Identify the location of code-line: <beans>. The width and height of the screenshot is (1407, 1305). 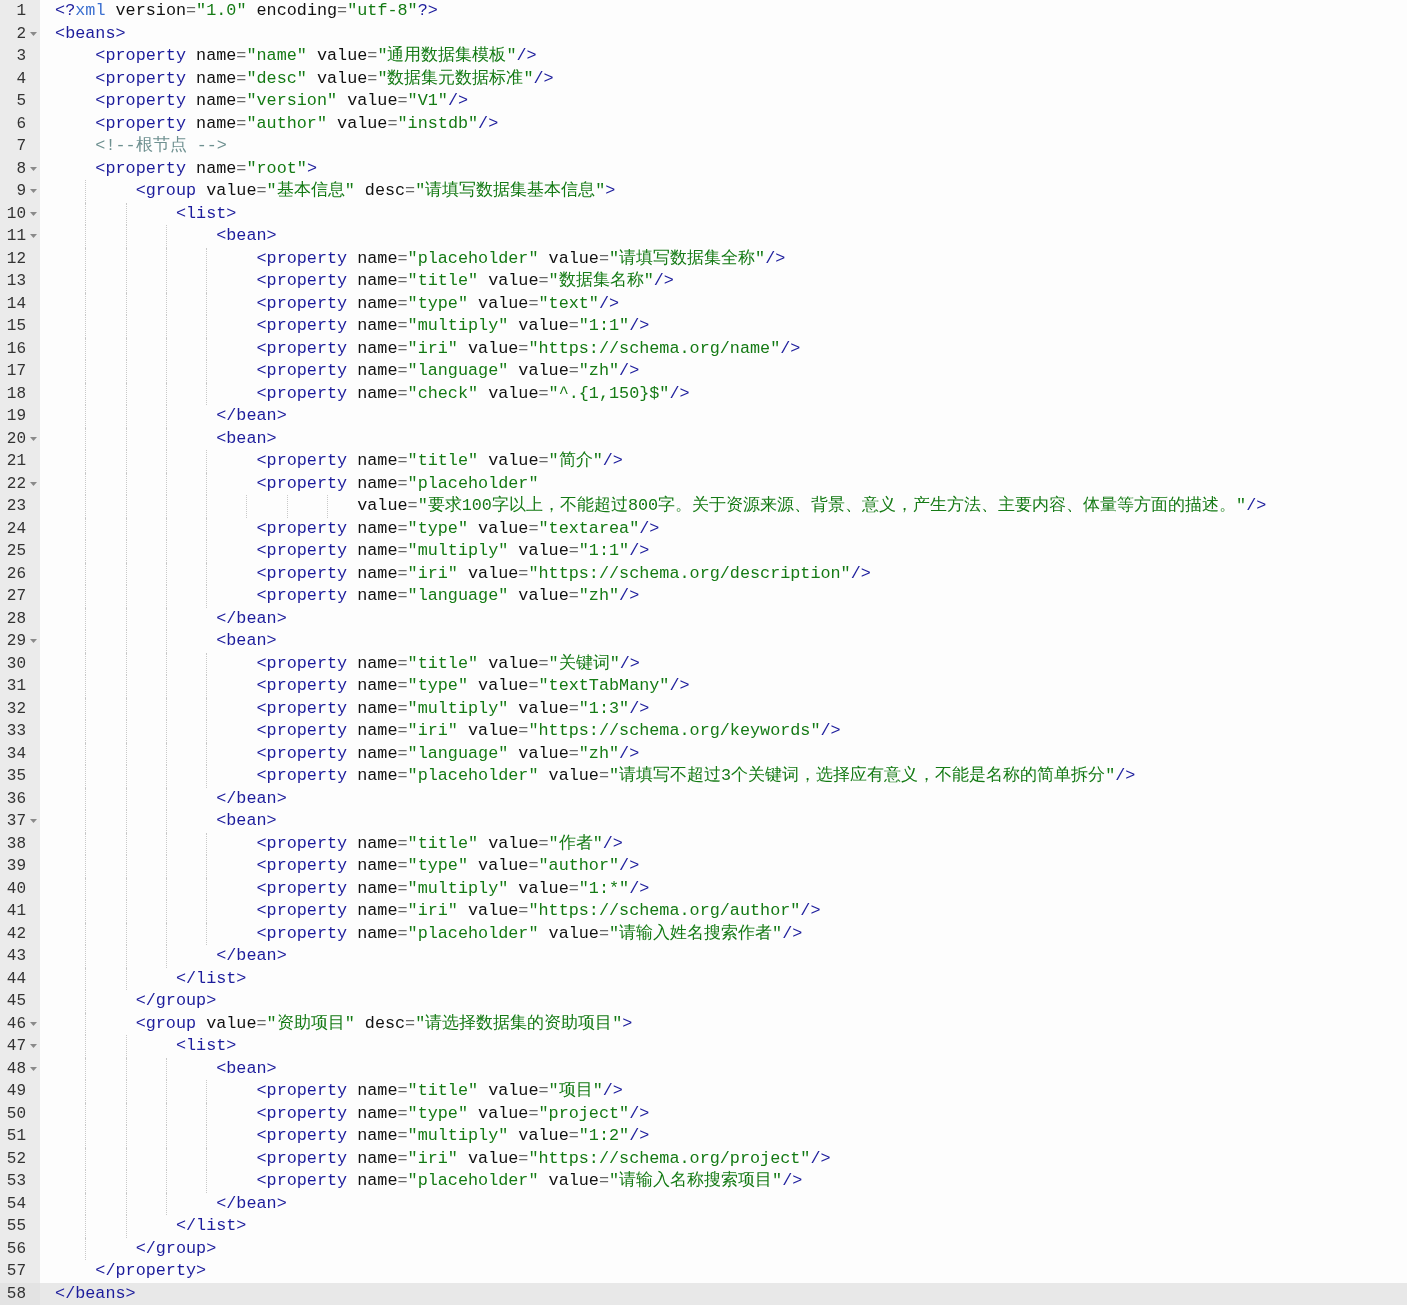
(90, 33).